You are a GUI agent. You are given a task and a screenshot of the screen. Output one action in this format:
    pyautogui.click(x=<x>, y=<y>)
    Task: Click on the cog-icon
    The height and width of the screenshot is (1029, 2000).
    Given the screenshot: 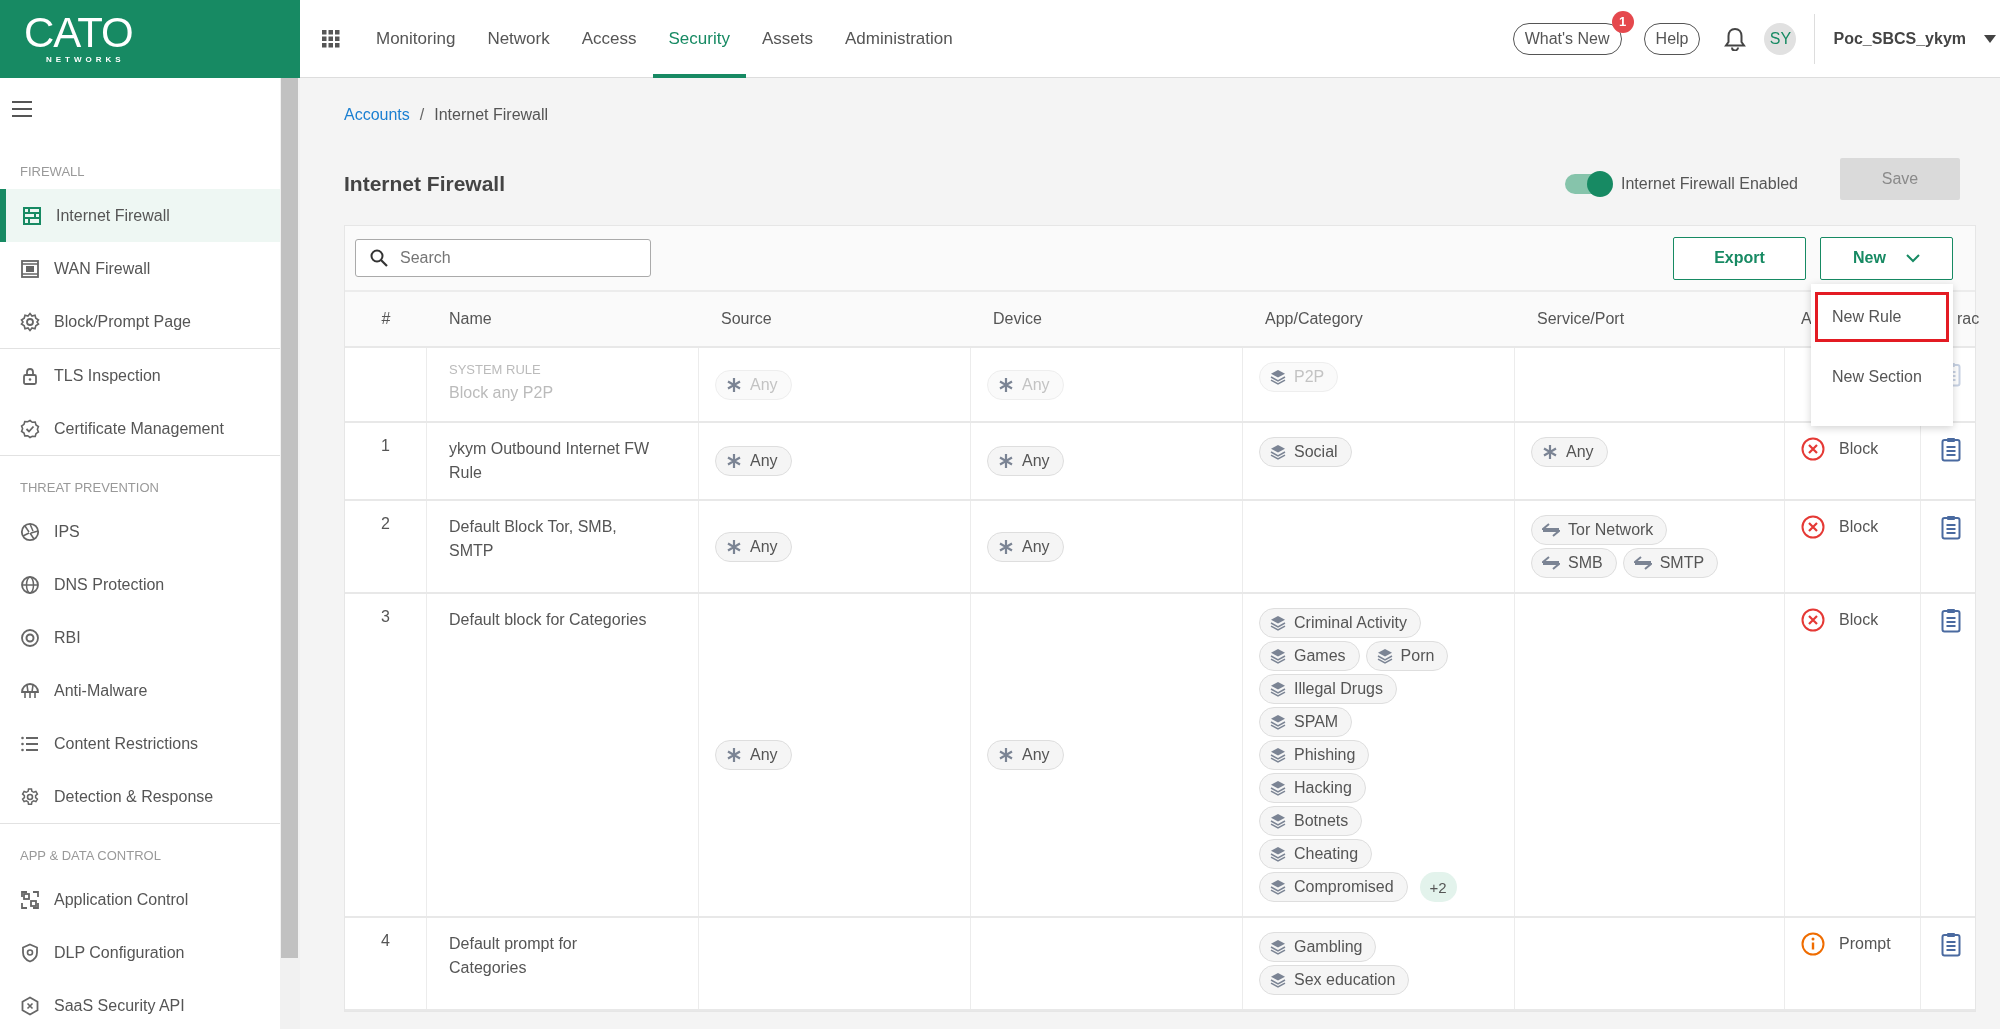 What is the action you would take?
    pyautogui.click(x=30, y=796)
    